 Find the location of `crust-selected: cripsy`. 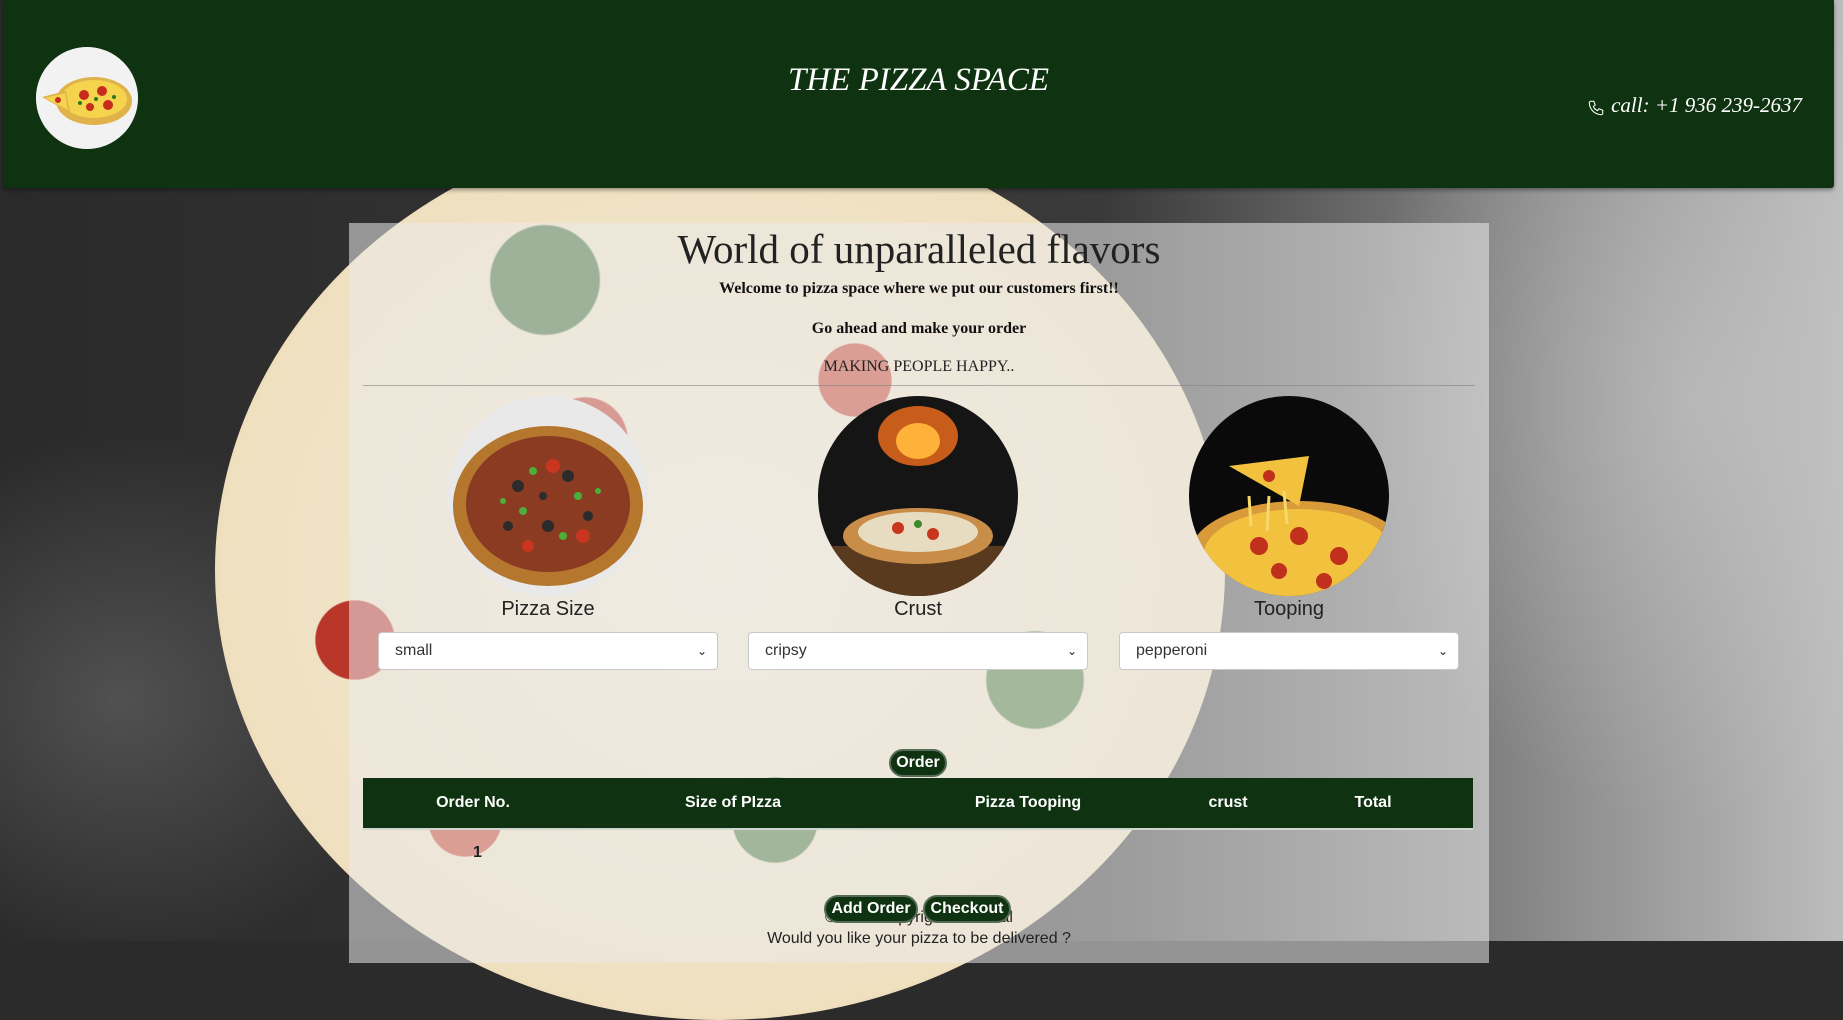

crust-selected: cripsy is located at coordinates (786, 650).